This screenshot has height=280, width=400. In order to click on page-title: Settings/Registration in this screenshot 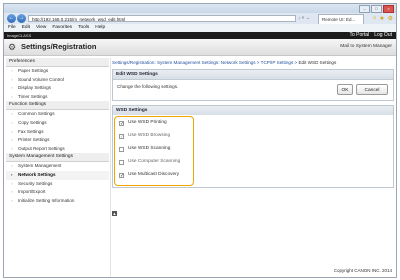, I will do `click(59, 46)`.